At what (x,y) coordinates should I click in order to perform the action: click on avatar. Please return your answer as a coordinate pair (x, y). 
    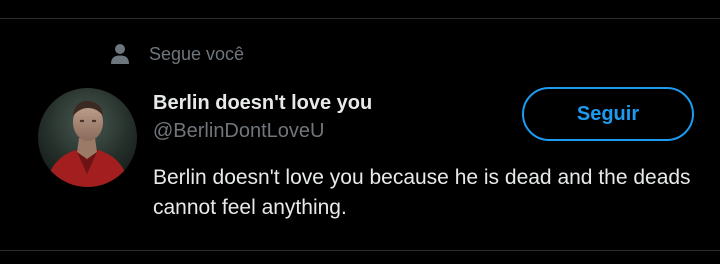
    Looking at the image, I should click on (87, 137).